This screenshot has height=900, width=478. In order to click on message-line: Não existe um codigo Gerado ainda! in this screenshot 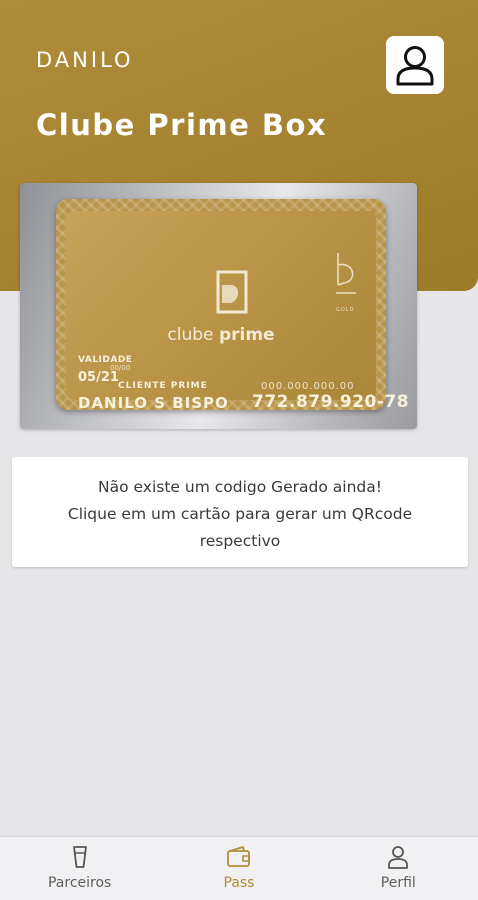, I will do `click(240, 487)`.